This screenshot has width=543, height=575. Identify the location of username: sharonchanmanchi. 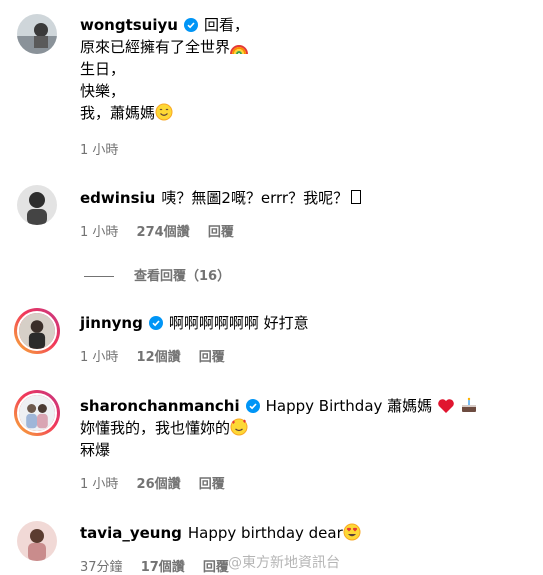
(160, 406).